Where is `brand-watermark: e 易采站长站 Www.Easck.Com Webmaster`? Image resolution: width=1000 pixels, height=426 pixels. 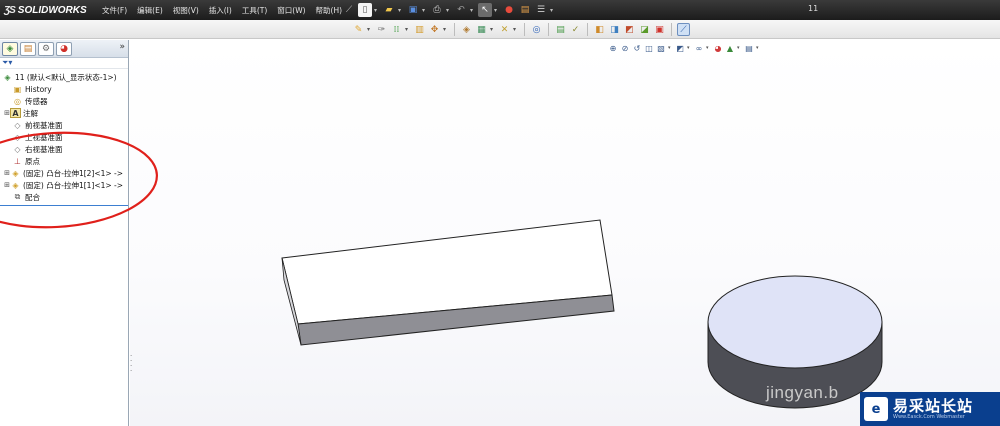
brand-watermark: e 易采站长站 Www.Easck.Com Webmaster is located at coordinates (930, 409).